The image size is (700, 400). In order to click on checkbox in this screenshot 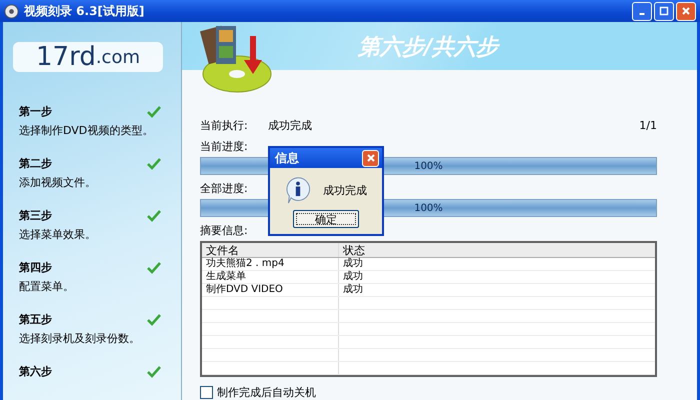, I will do `click(206, 392)`.